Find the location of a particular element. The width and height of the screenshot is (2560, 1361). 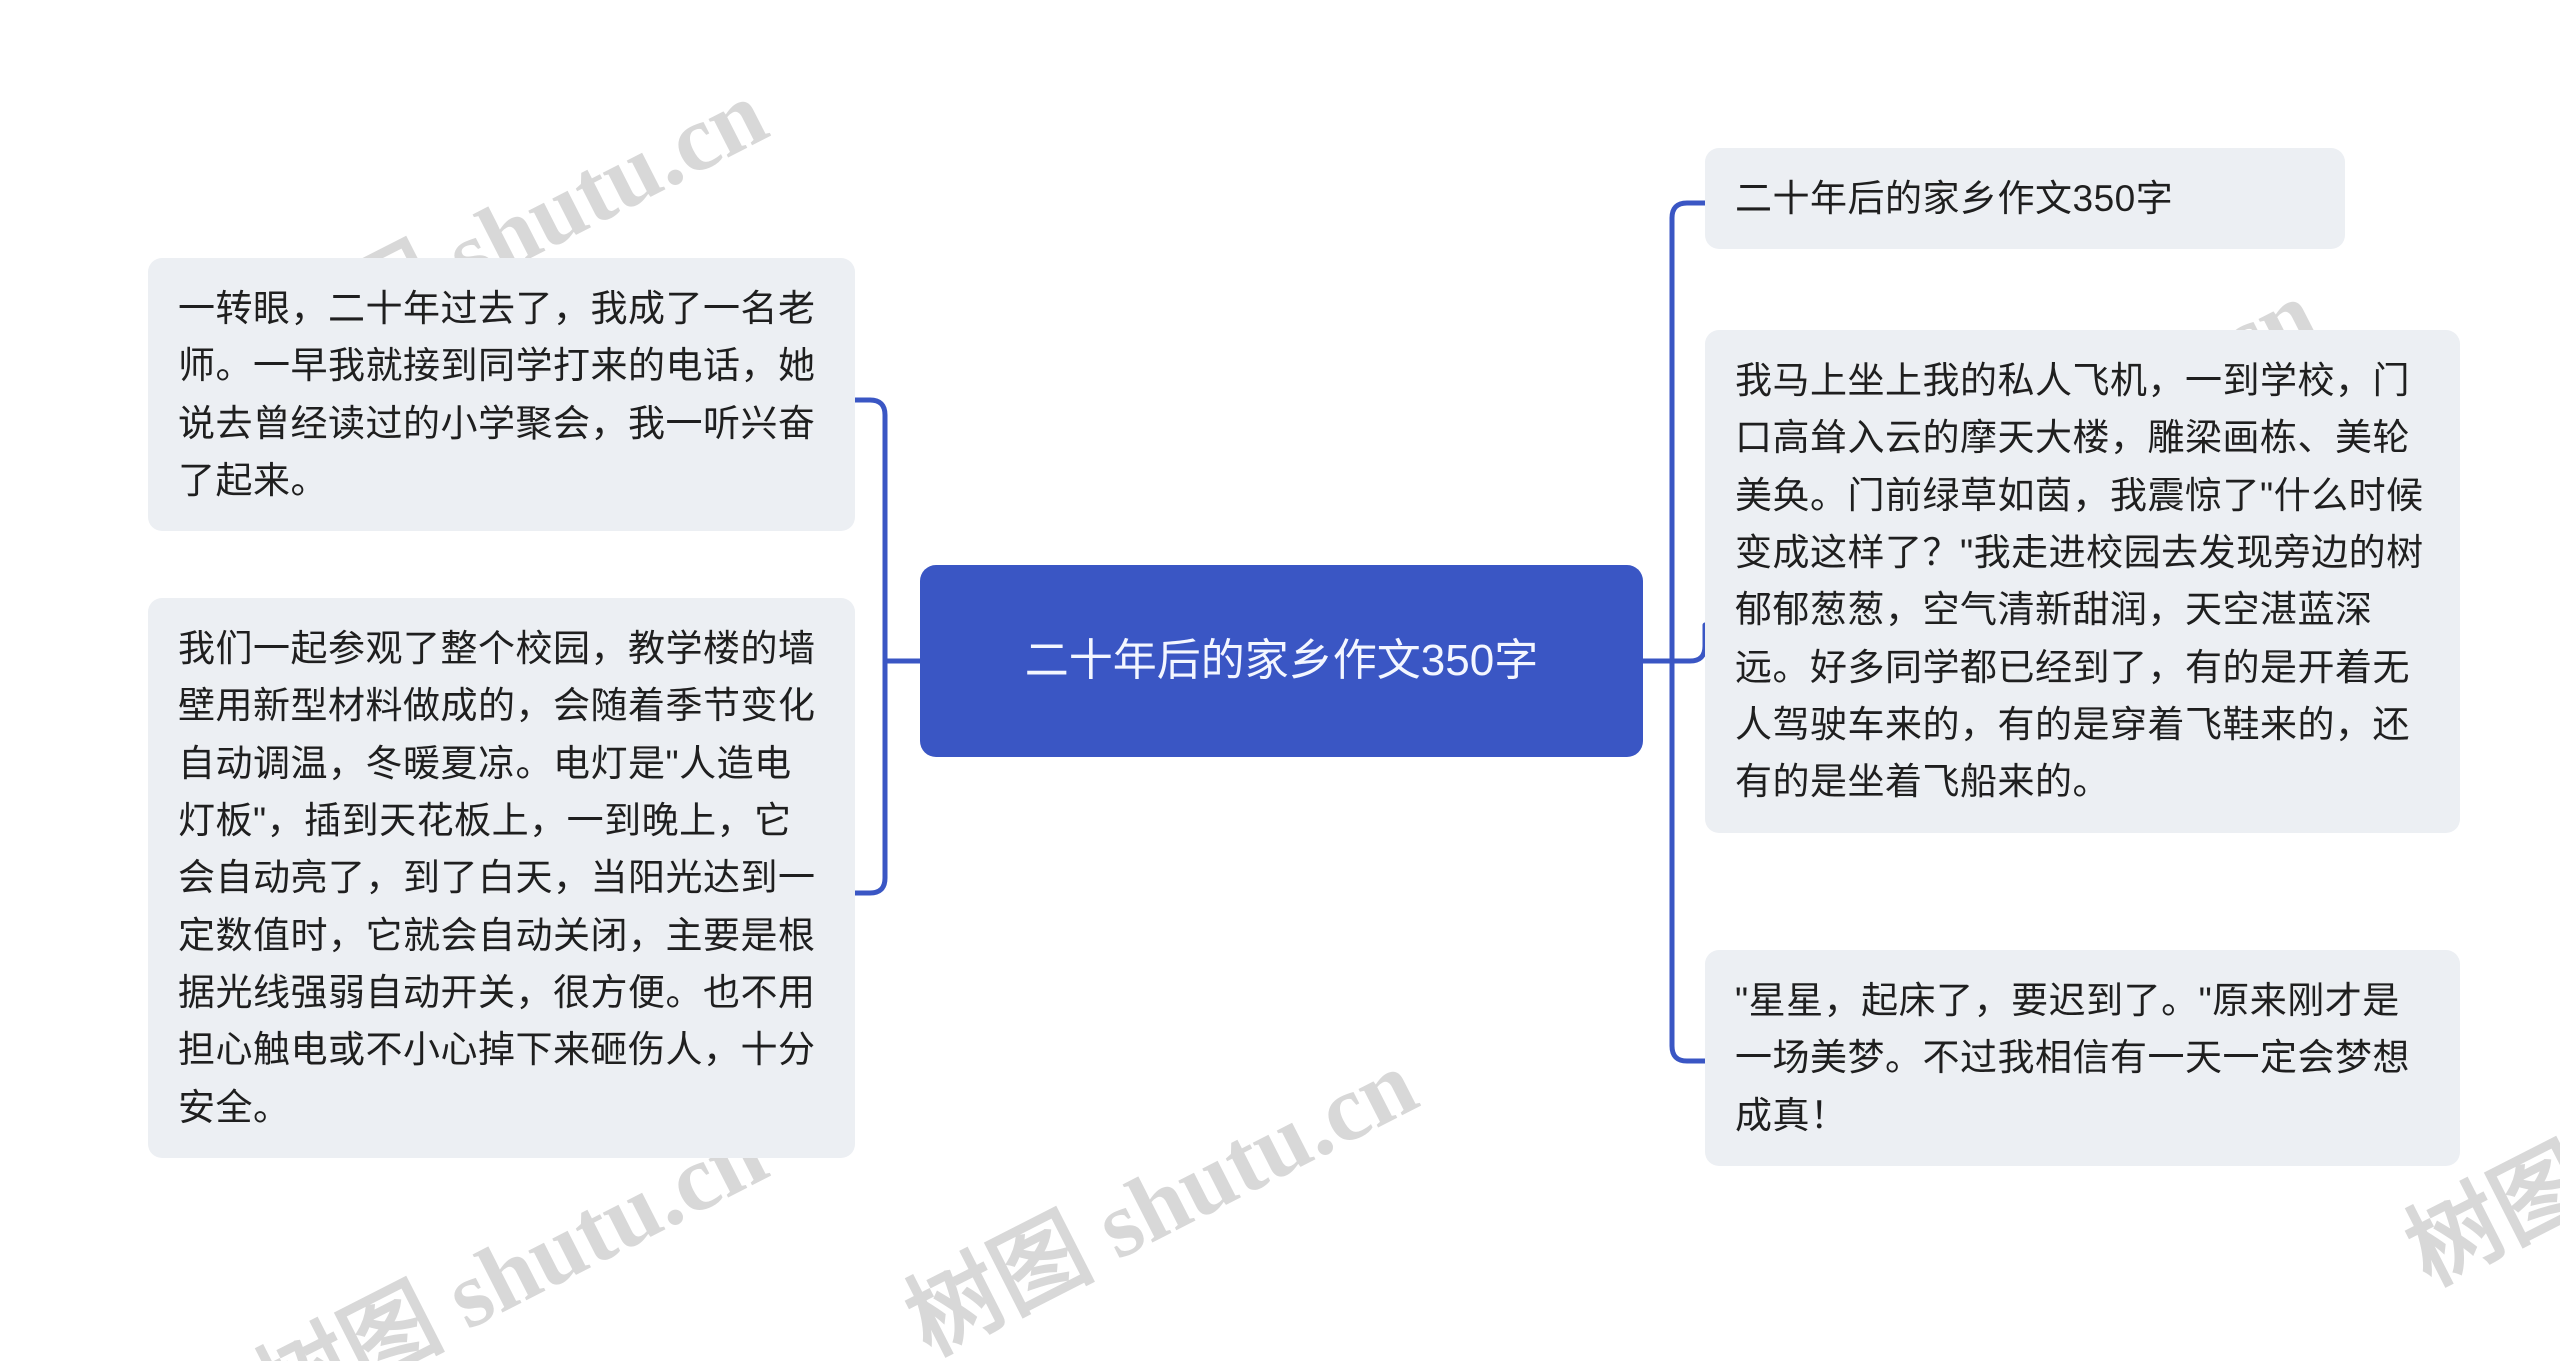

connector-right-middle is located at coordinates (1688, 643).